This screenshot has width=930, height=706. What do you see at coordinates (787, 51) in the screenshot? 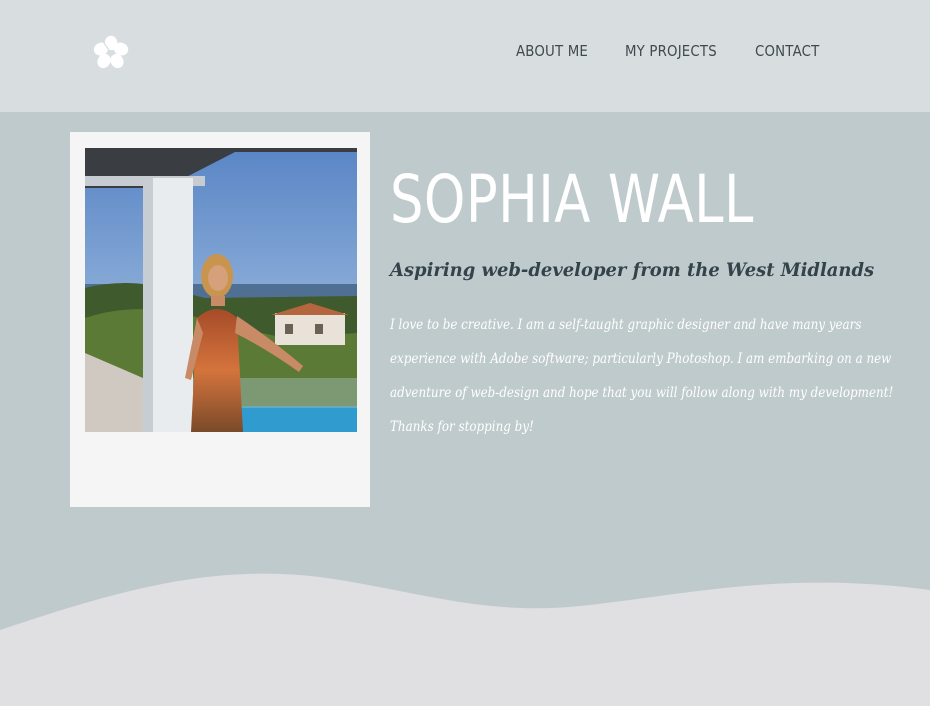
I see `nav-link-contact: CONTACT` at bounding box center [787, 51].